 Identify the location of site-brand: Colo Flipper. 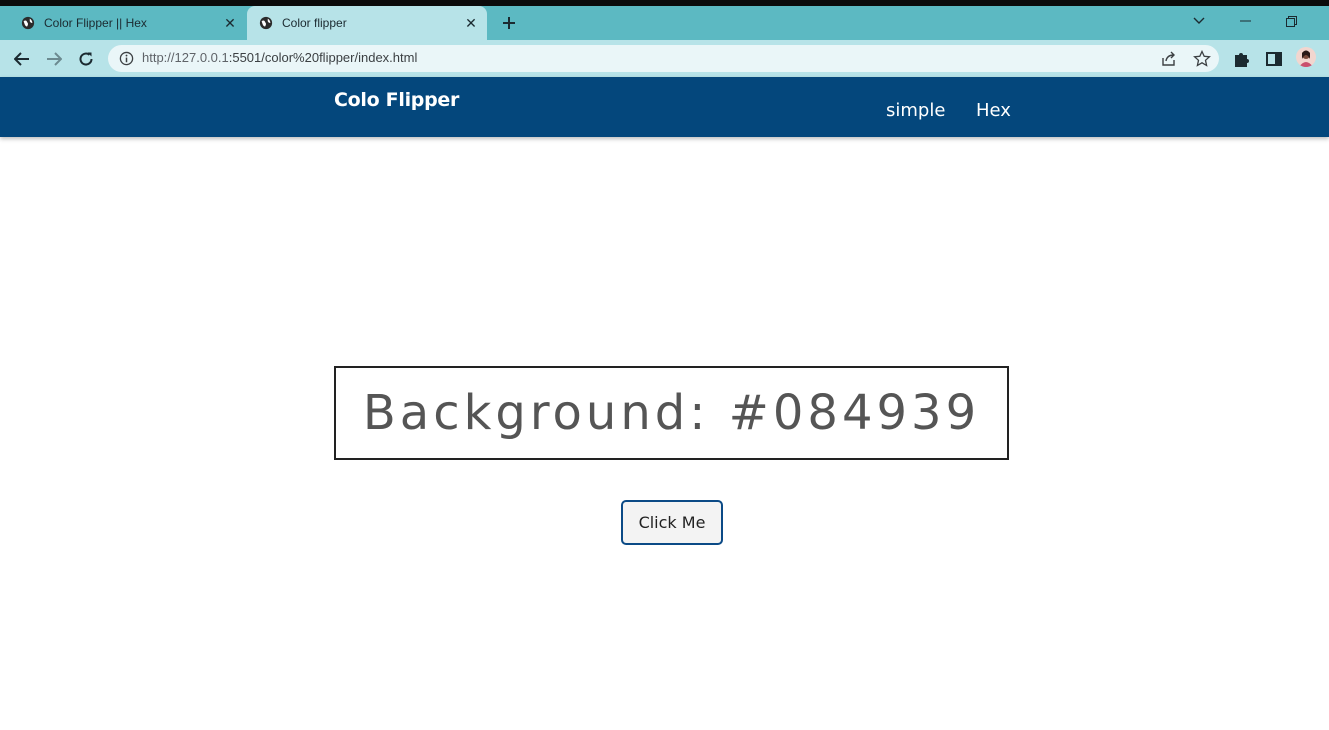
(396, 100).